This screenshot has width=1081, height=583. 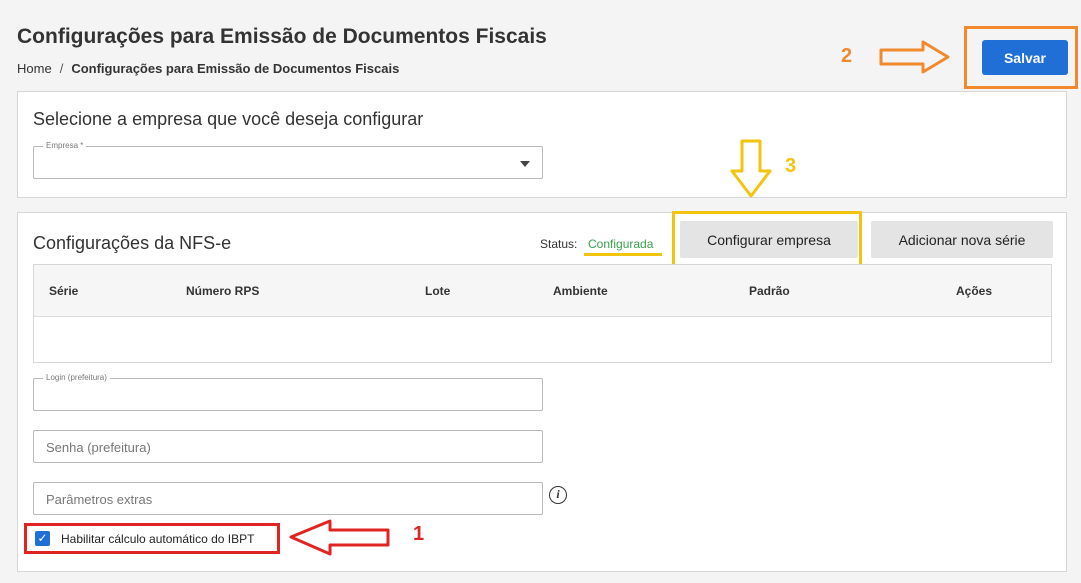 I want to click on company-select: Empresa *, so click(x=288, y=160).